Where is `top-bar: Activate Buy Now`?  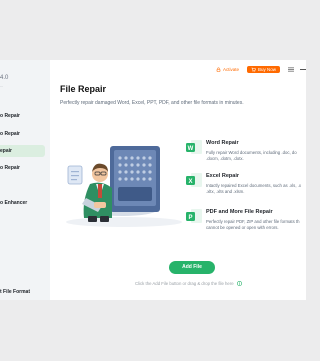
top-bar: Activate Buy Now is located at coordinates (261, 69).